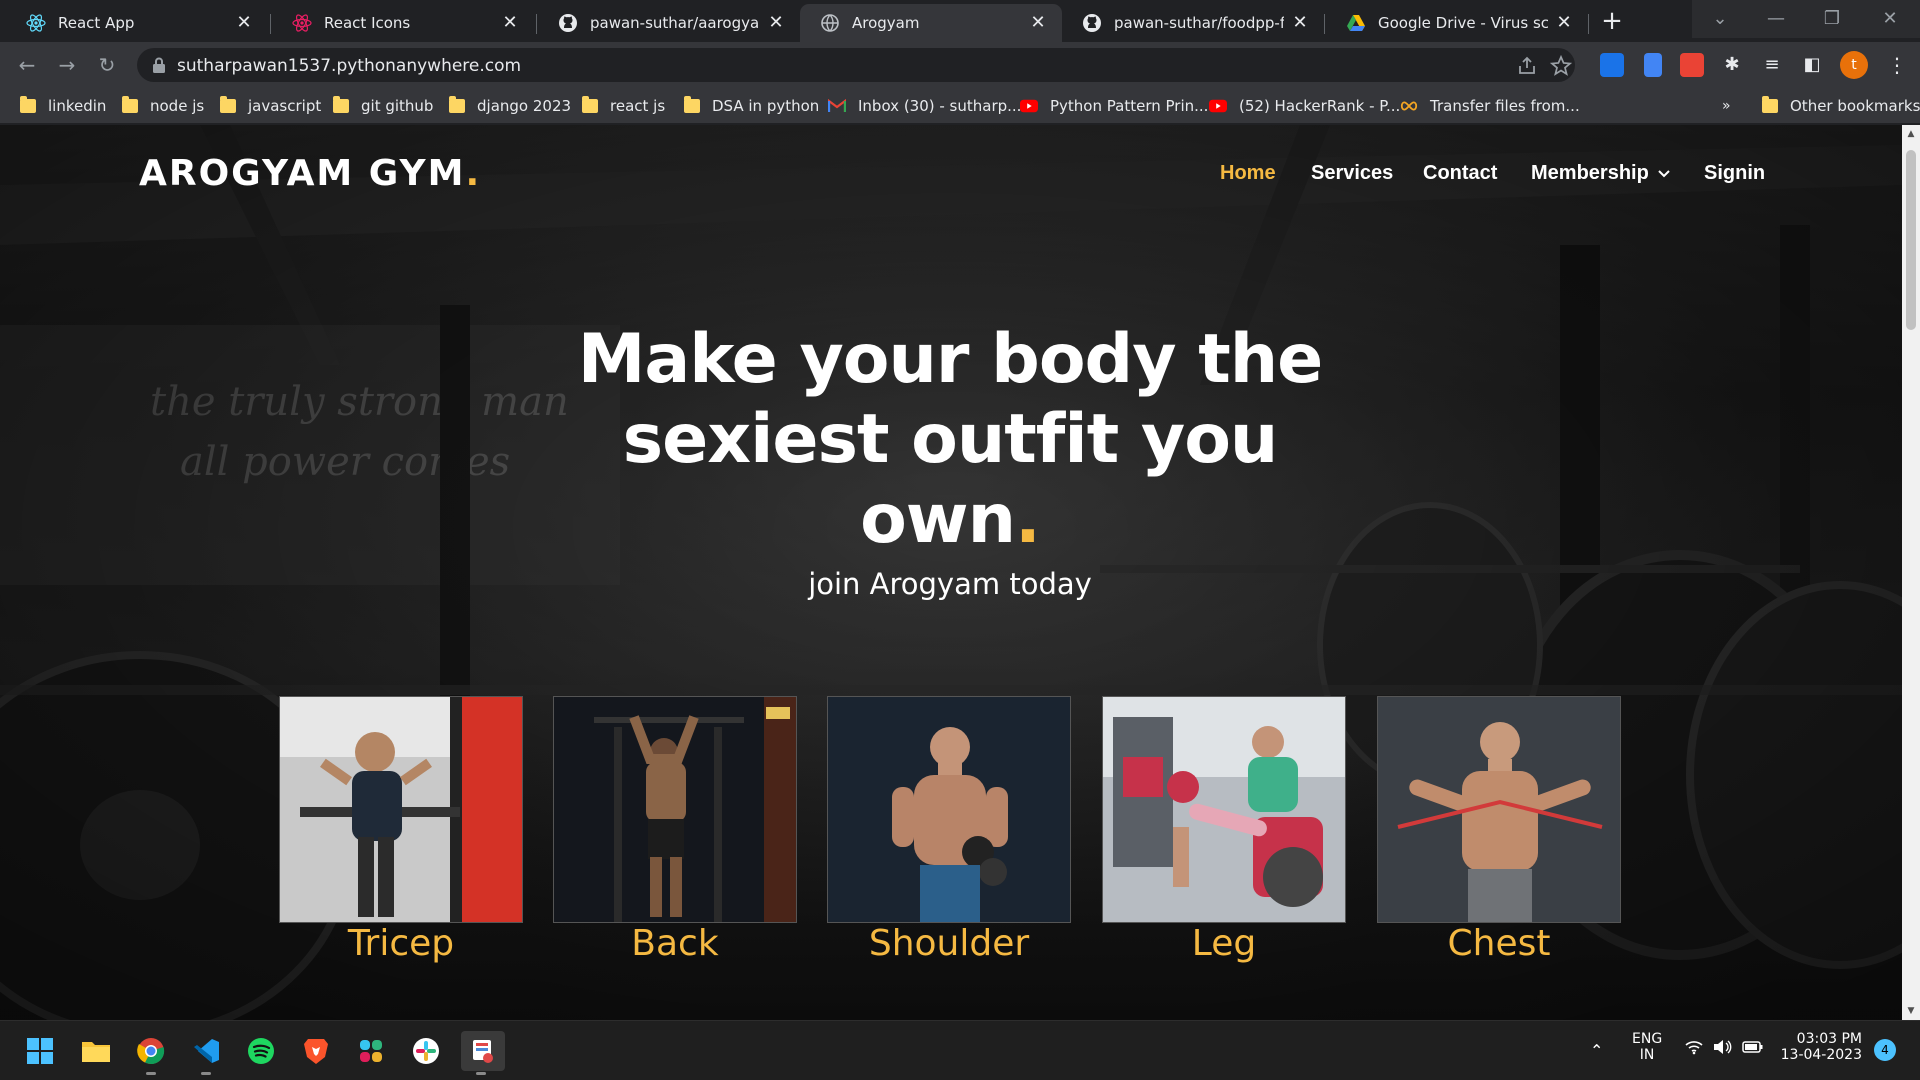 The width and height of the screenshot is (1920, 1080). Describe the element at coordinates (137, 23) in the screenshot. I see `tab-react-app: React App ✕` at that location.